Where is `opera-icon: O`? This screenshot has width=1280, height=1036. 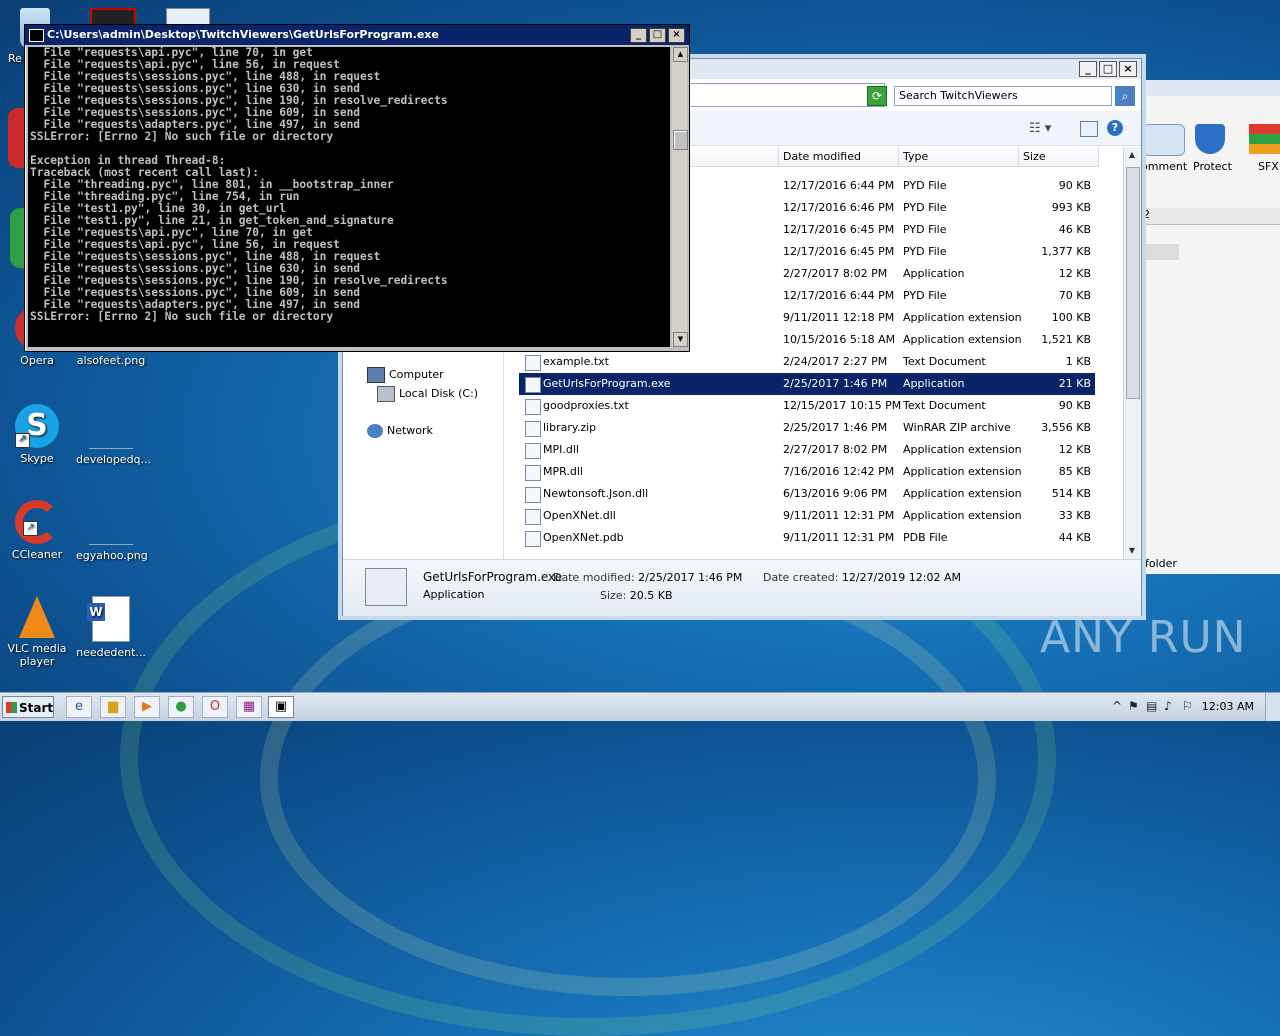
opera-icon: O is located at coordinates (215, 707).